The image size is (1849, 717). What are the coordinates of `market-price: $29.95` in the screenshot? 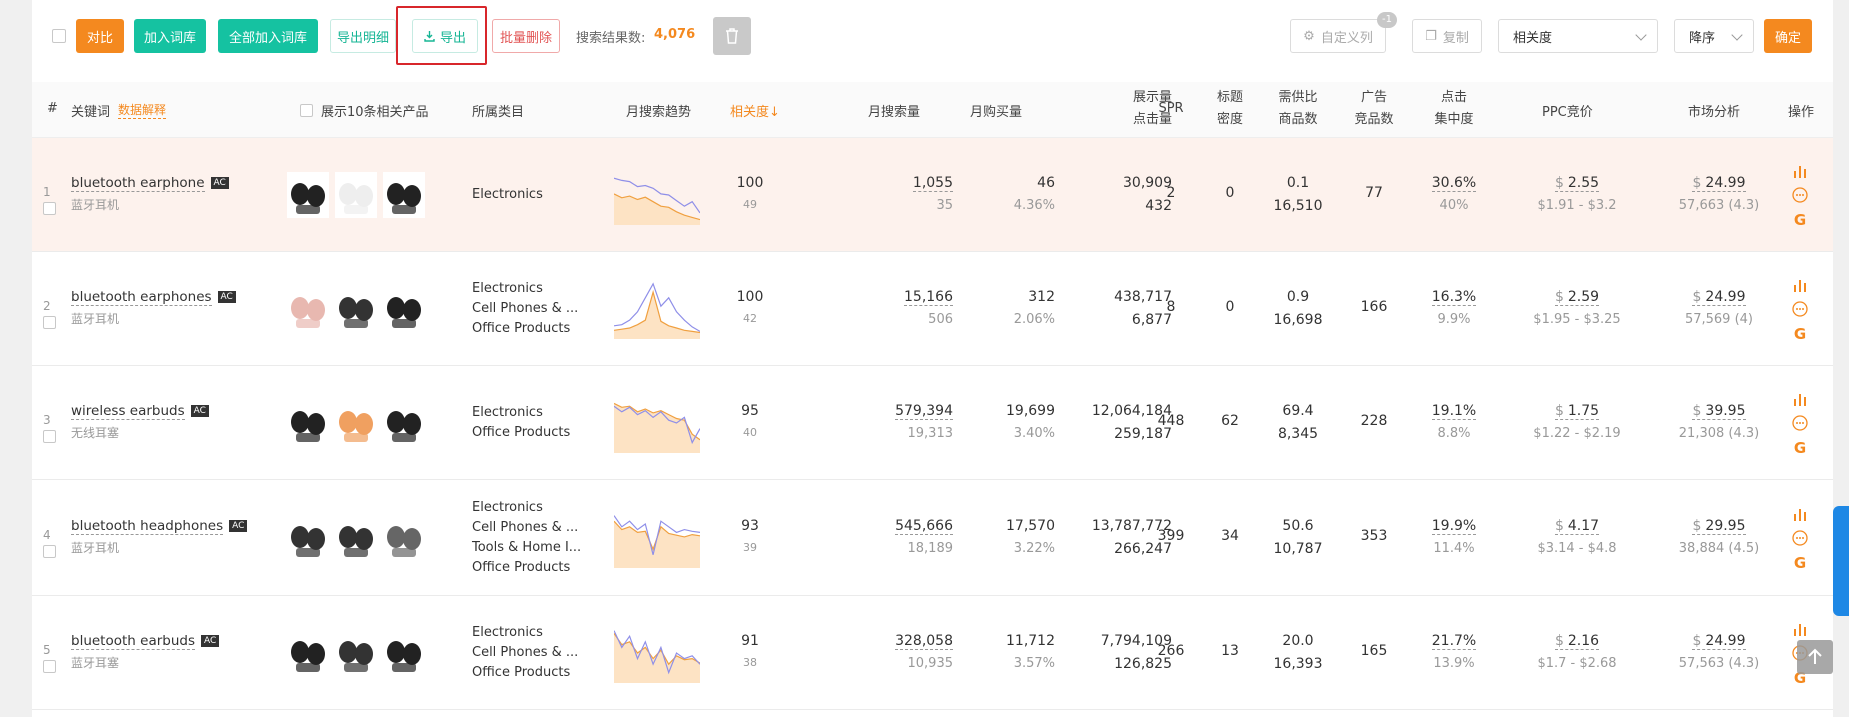 It's located at (1719, 526).